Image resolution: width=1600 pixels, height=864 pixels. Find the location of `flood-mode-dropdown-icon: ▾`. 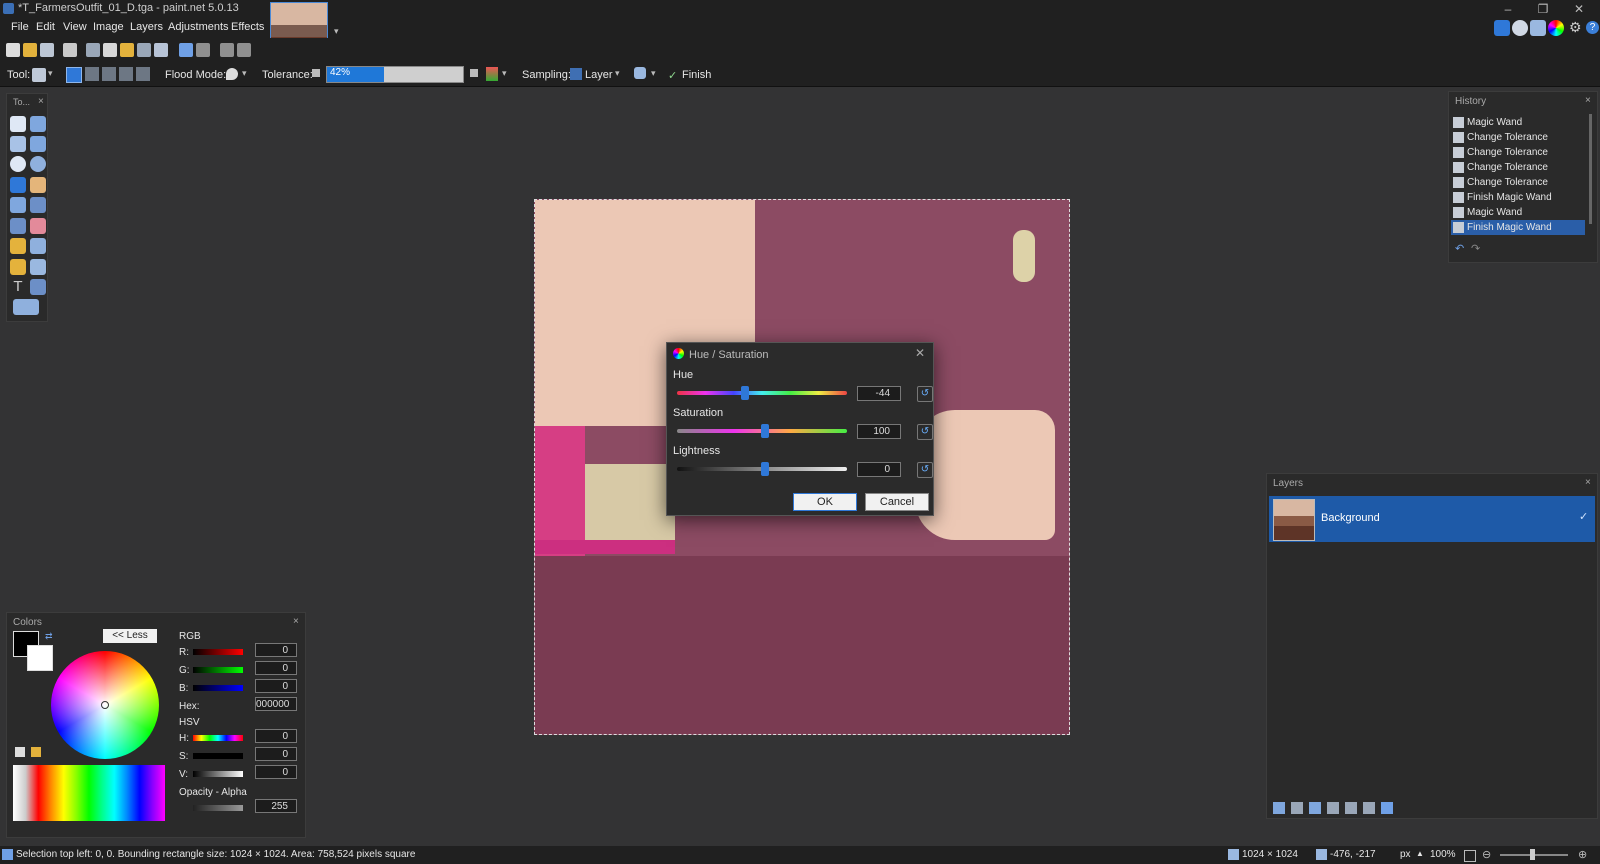

flood-mode-dropdown-icon: ▾ is located at coordinates (246, 73).